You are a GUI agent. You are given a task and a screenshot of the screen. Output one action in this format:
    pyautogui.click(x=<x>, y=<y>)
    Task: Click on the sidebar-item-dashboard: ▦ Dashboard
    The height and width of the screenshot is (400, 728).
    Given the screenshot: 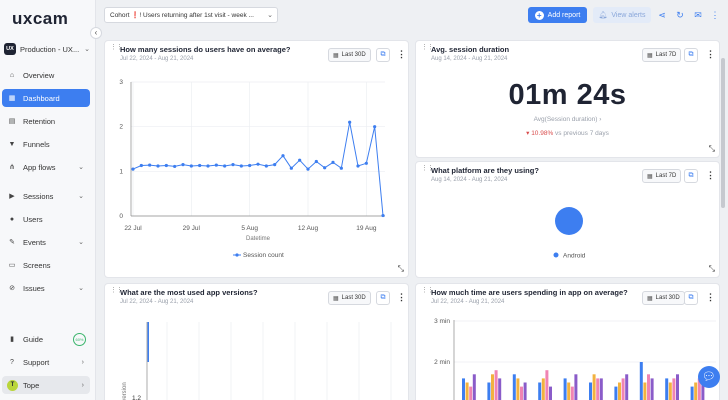 What is the action you would take?
    pyautogui.click(x=46, y=98)
    